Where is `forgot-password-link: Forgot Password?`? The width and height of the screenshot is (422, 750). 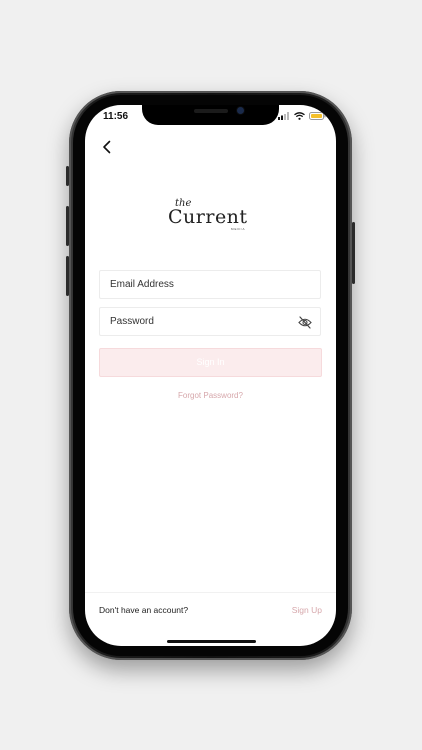 forgot-password-link: Forgot Password? is located at coordinates (210, 395).